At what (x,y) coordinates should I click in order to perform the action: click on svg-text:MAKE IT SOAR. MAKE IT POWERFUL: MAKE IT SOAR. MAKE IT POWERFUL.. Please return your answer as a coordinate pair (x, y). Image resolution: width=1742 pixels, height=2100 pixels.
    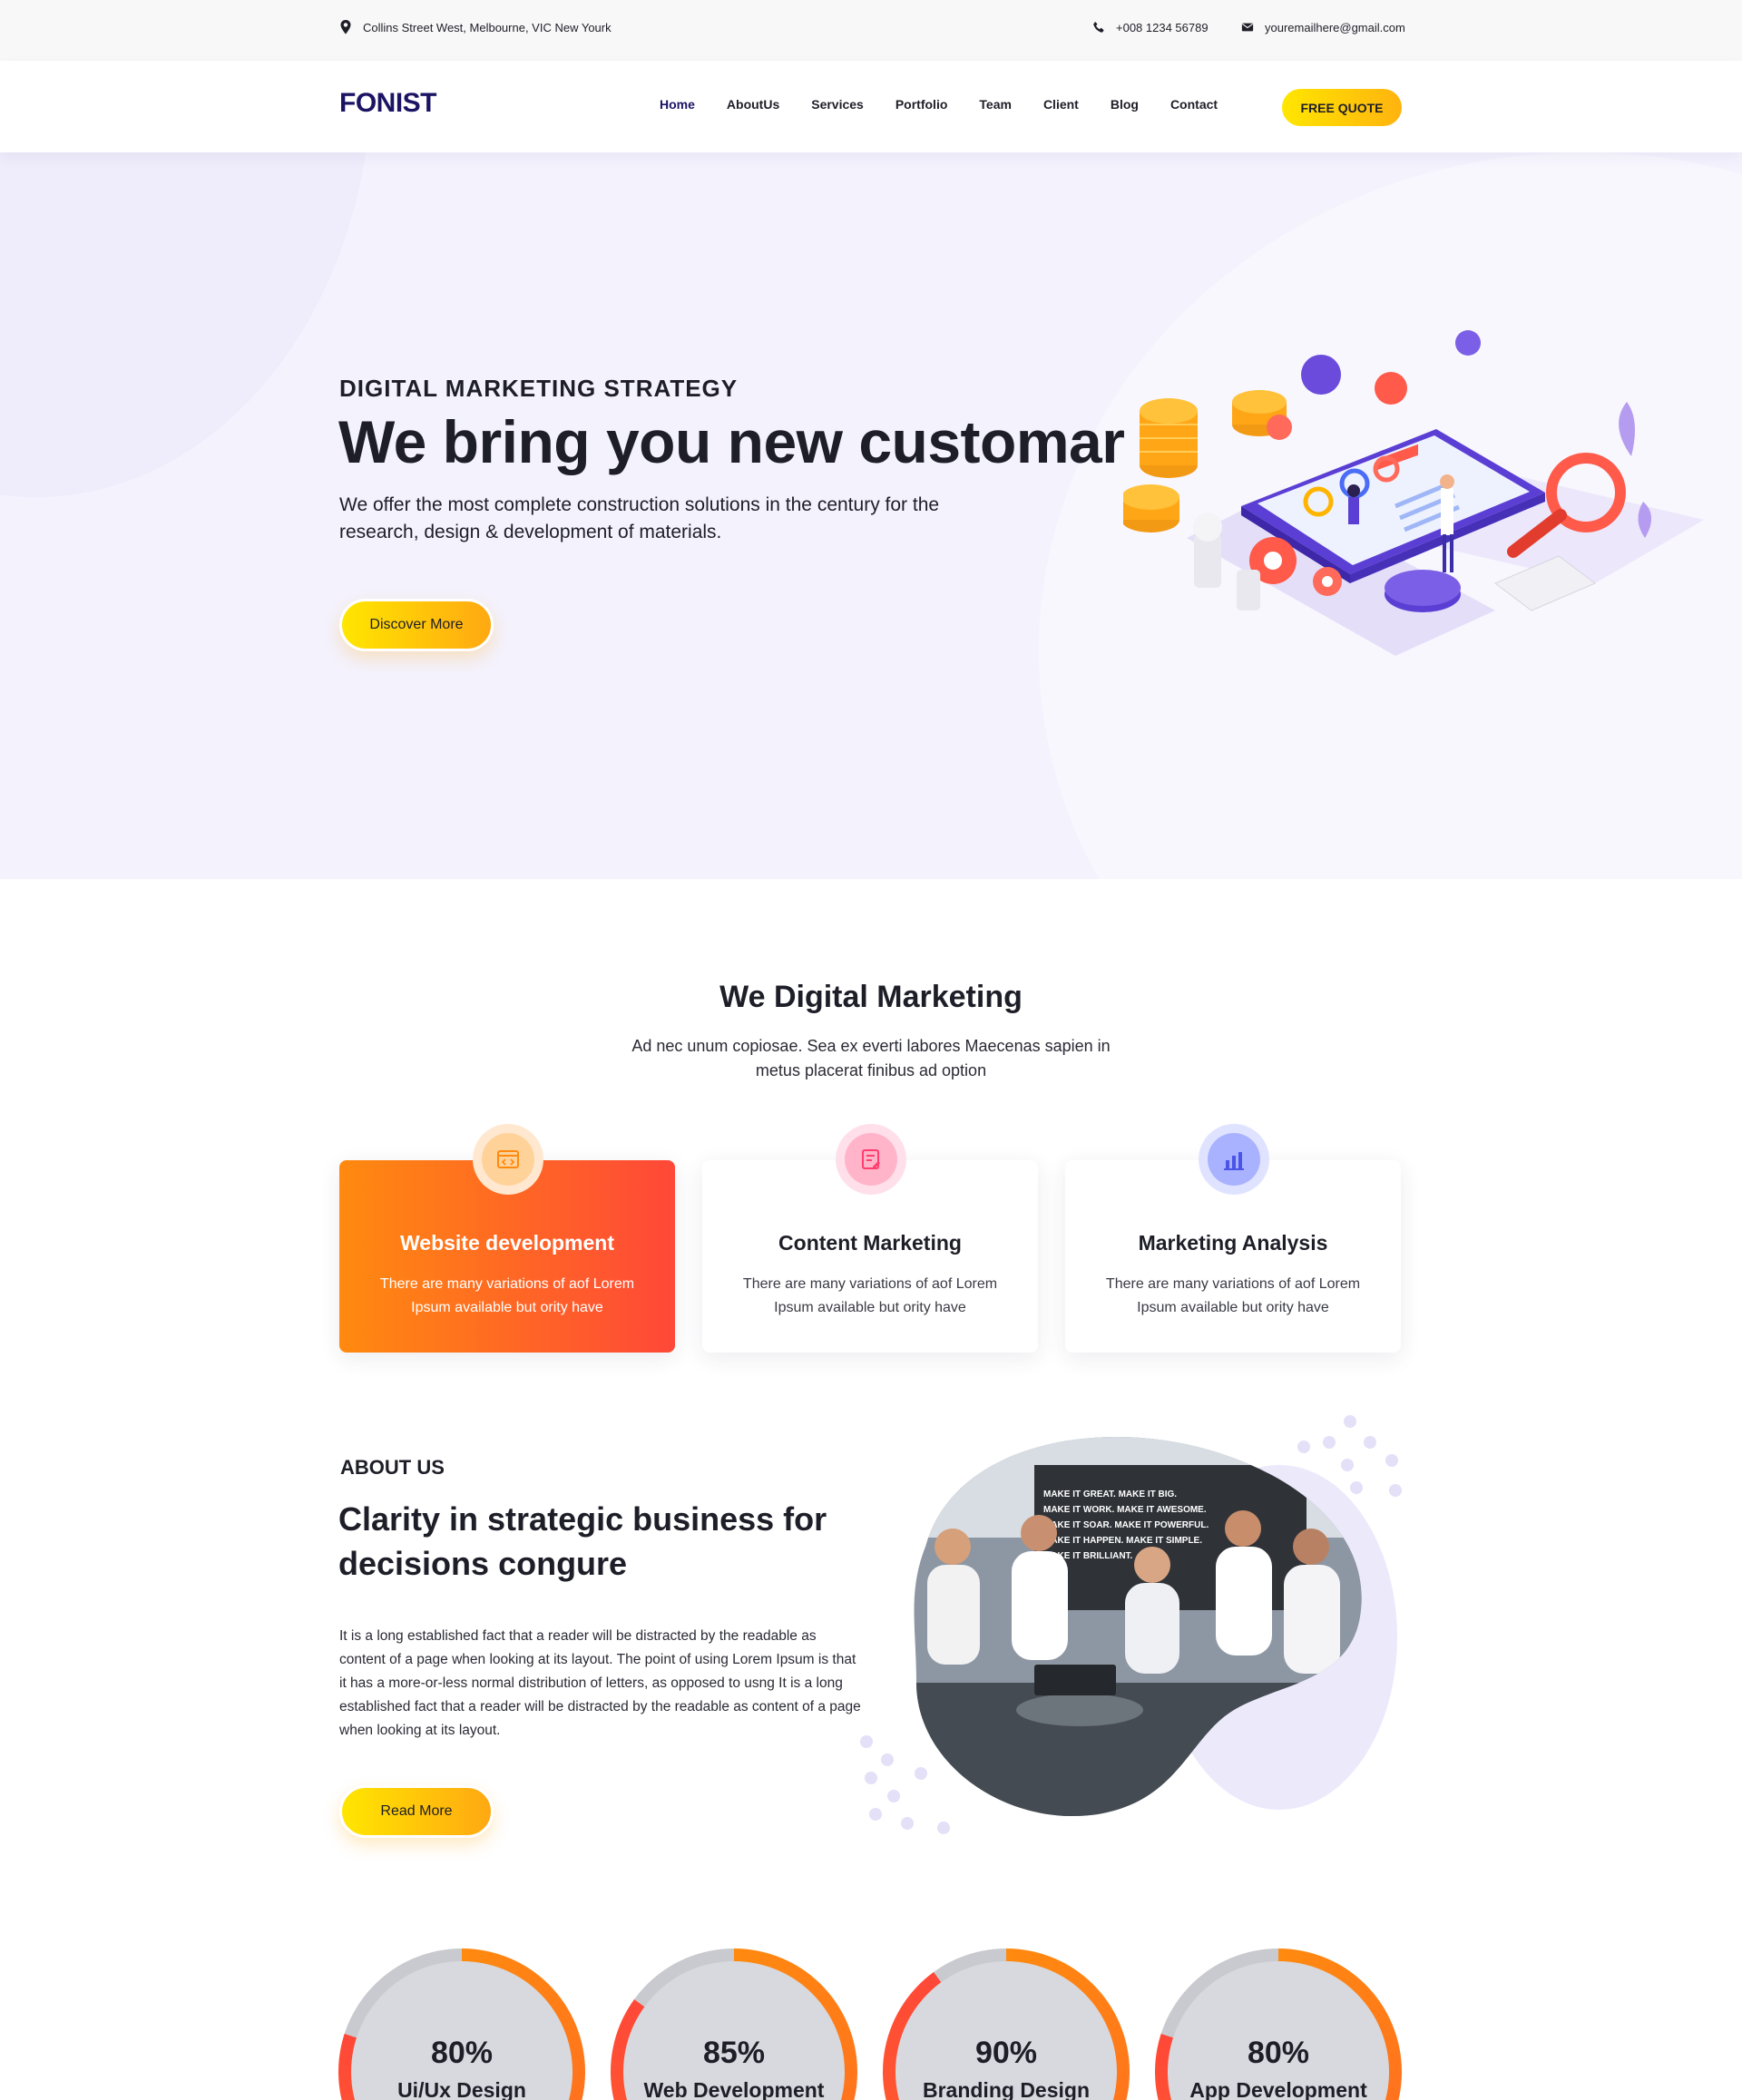
    Looking at the image, I should click on (1126, 1525).